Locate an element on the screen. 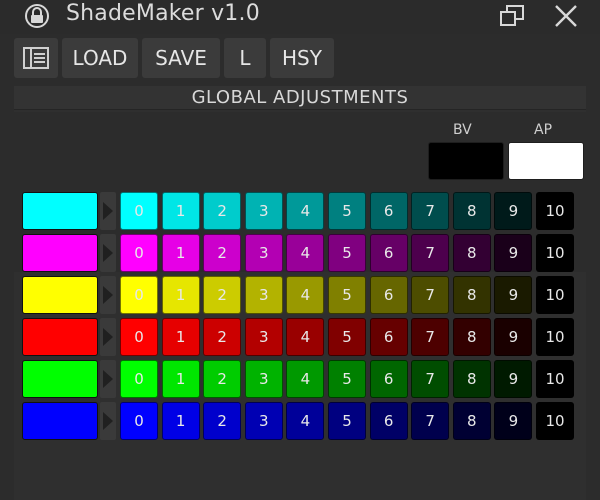 The image size is (600, 500). shade-cell-blue-4: 4 is located at coordinates (305, 421).